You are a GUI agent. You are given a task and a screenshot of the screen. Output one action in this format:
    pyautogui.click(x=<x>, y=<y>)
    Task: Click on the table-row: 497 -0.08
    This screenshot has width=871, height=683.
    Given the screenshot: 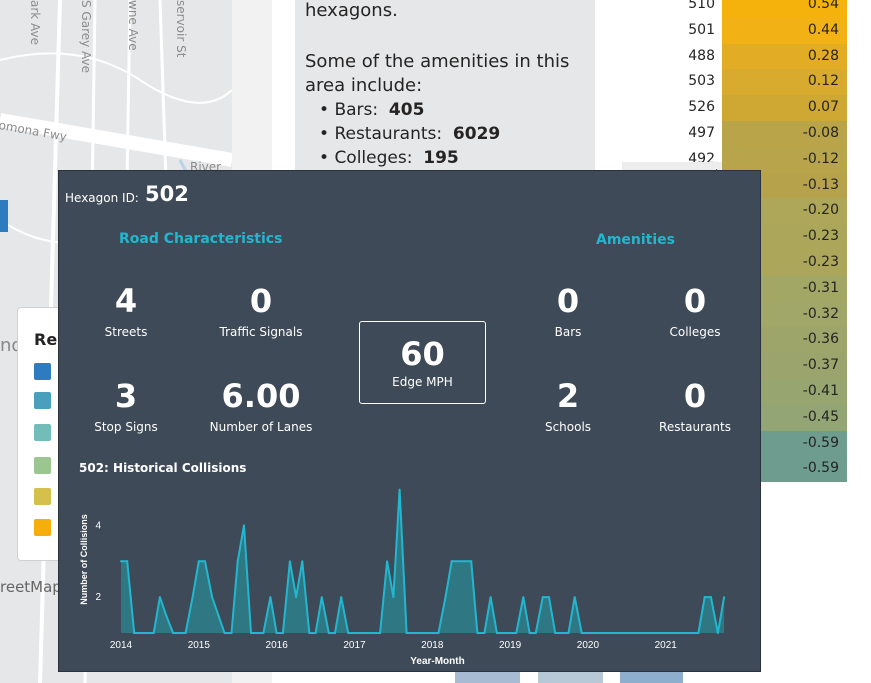 What is the action you would take?
    pyautogui.click(x=730, y=134)
    